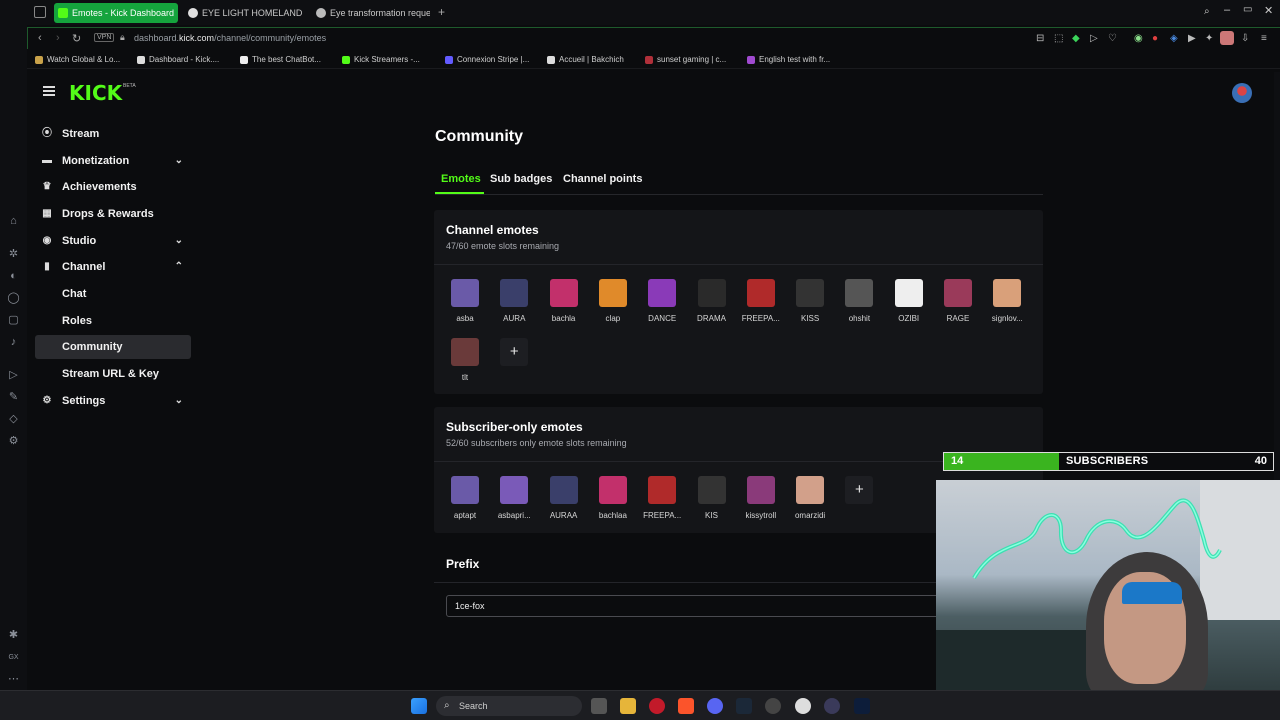 The image size is (1280, 720). I want to click on gx-control-icon: ✱, so click(13, 635).